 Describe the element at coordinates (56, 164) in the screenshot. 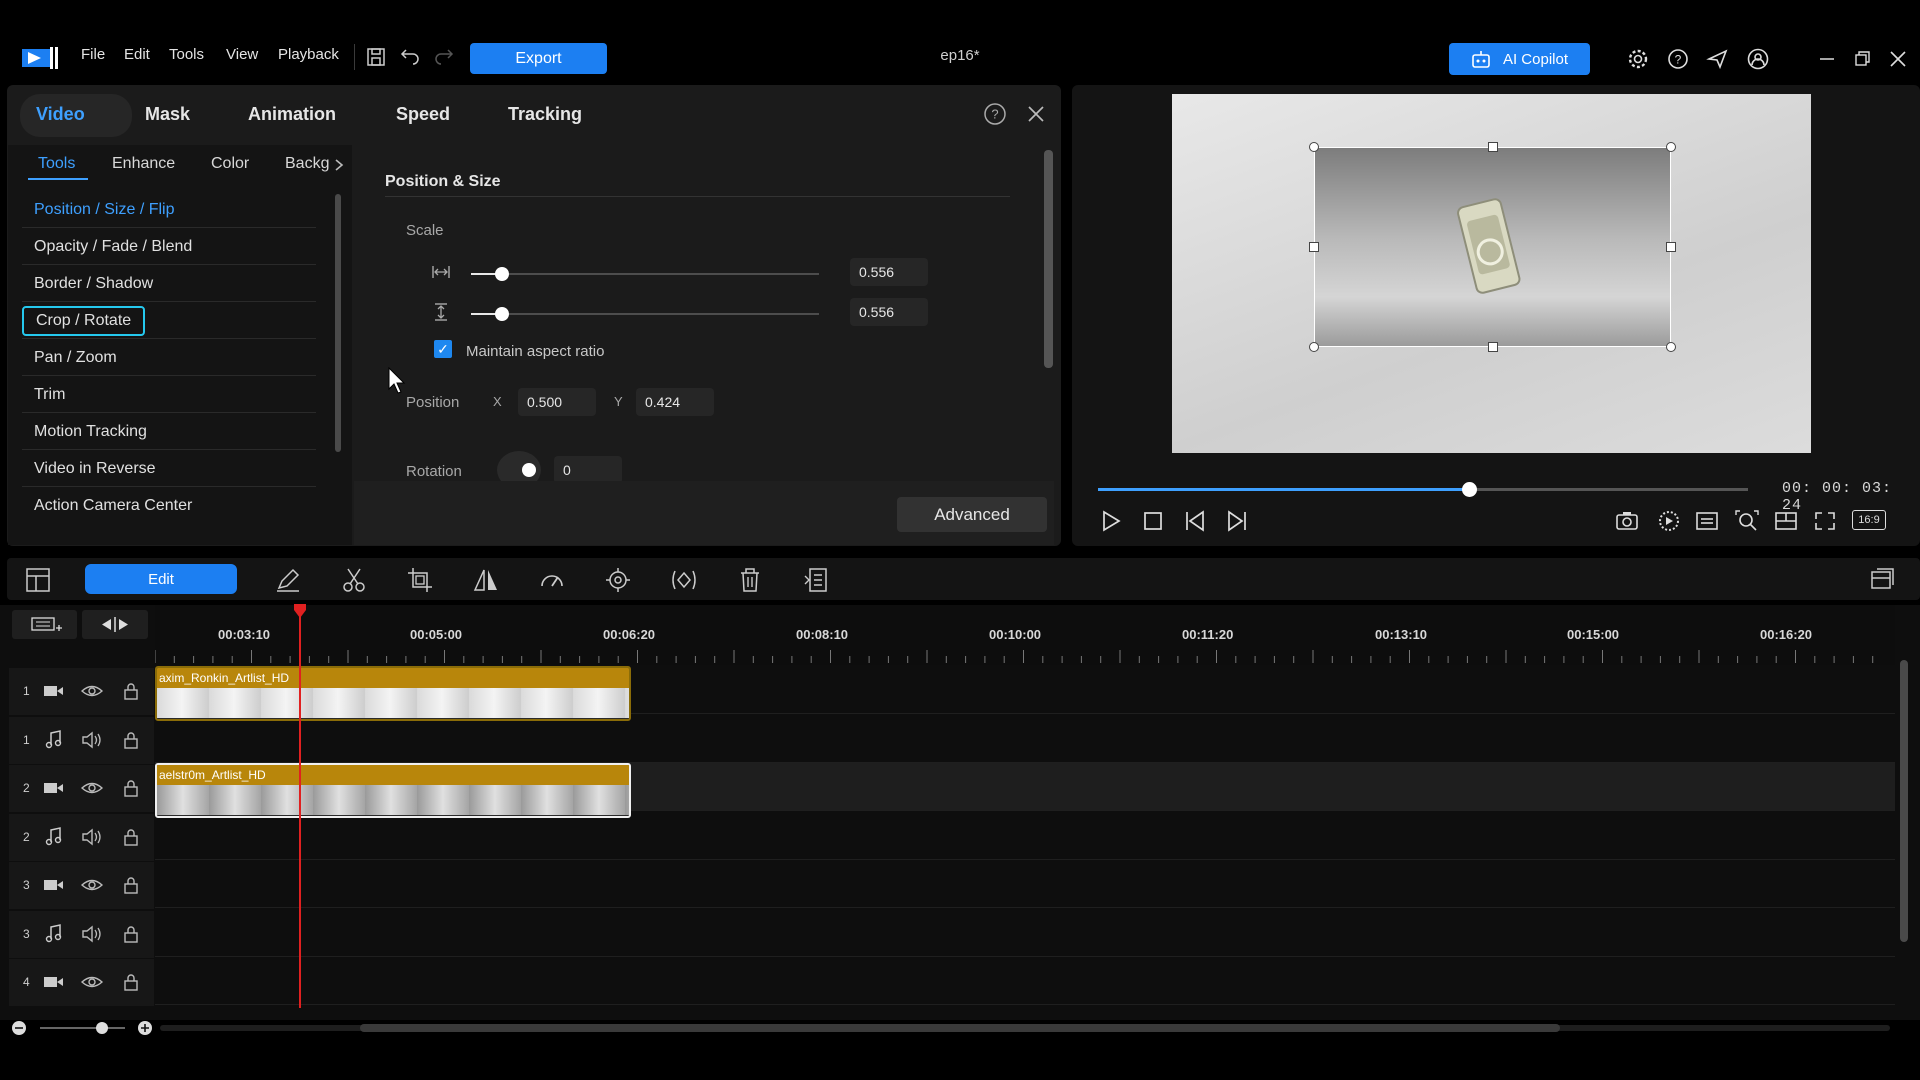

I see `subtab-tools: Tools` at that location.